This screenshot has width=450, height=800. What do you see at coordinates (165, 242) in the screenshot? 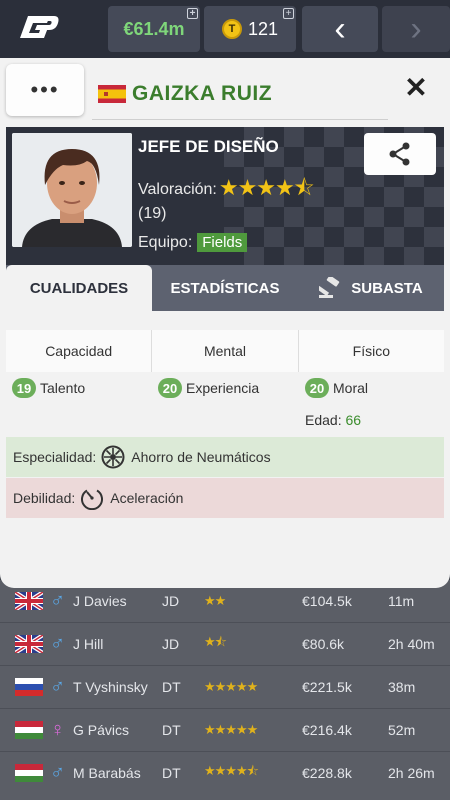
I see `team-label: Equipo:` at bounding box center [165, 242].